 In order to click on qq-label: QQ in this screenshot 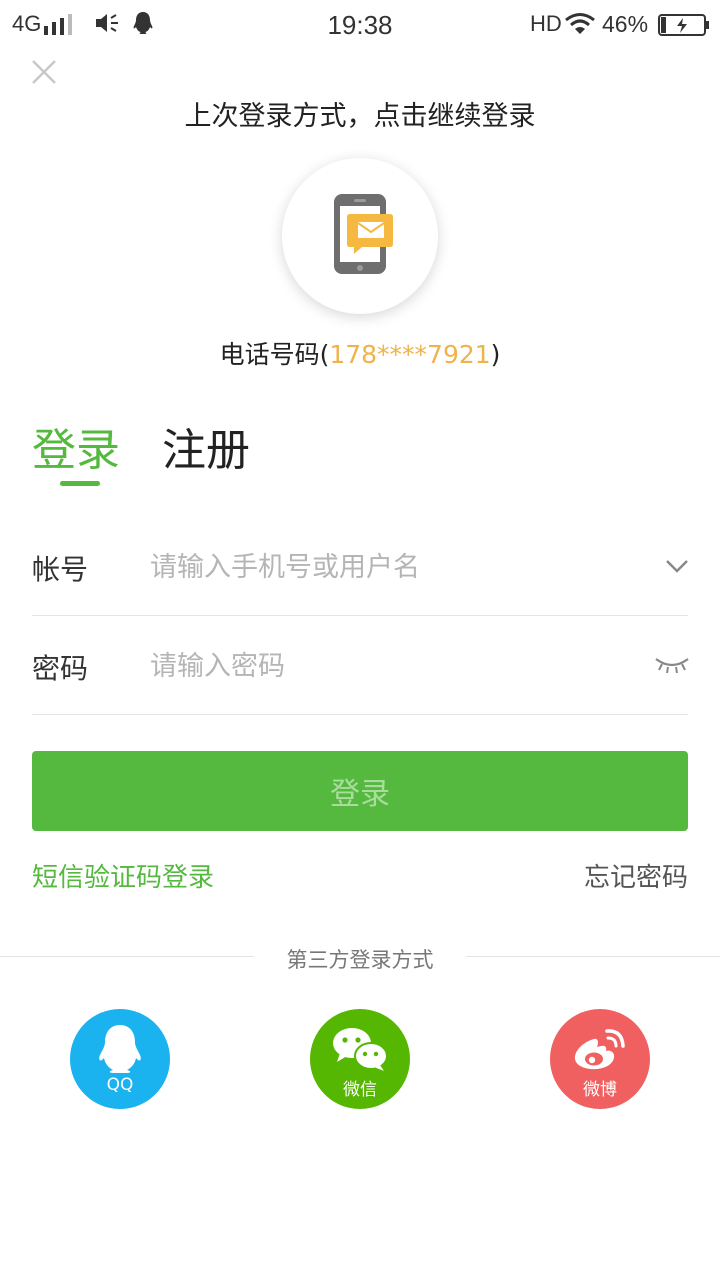, I will do `click(120, 1085)`.